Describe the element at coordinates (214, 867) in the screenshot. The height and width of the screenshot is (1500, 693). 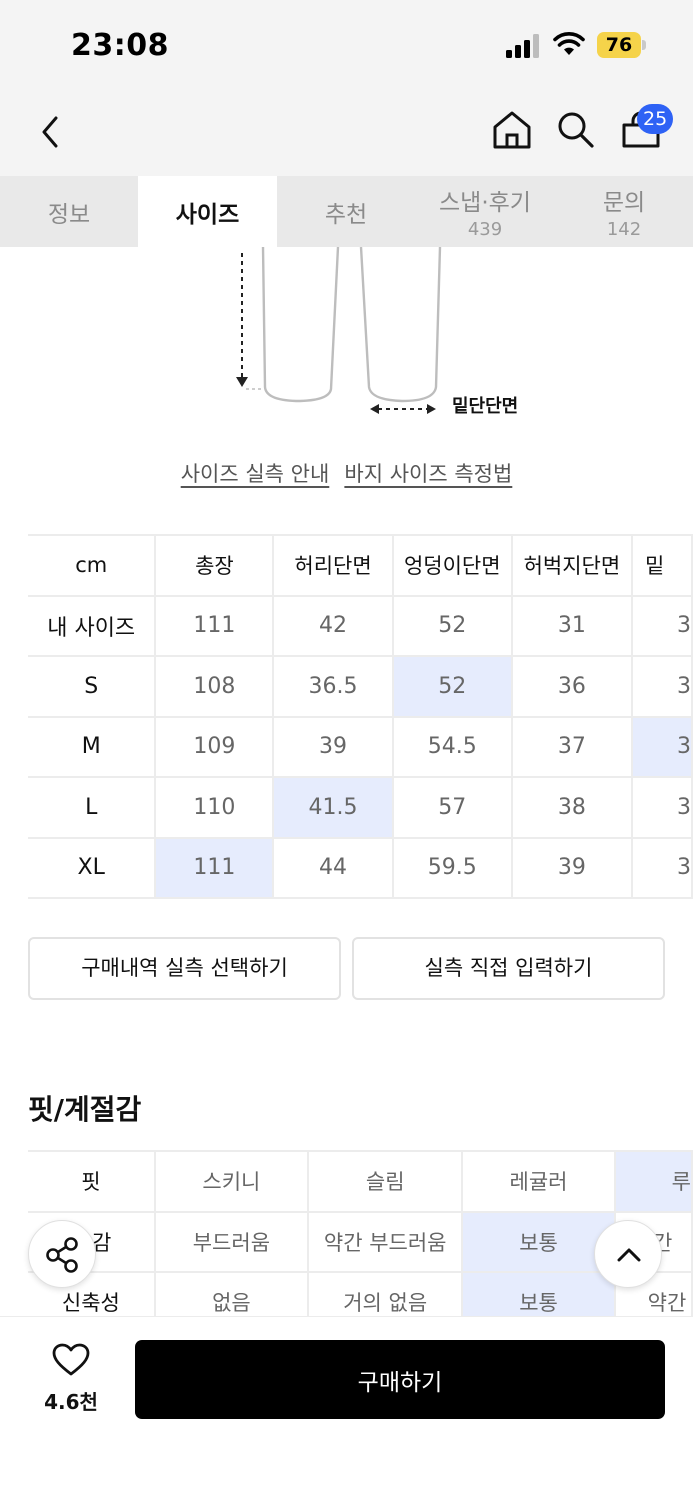
I see `table-cell-highlighted: 111` at that location.